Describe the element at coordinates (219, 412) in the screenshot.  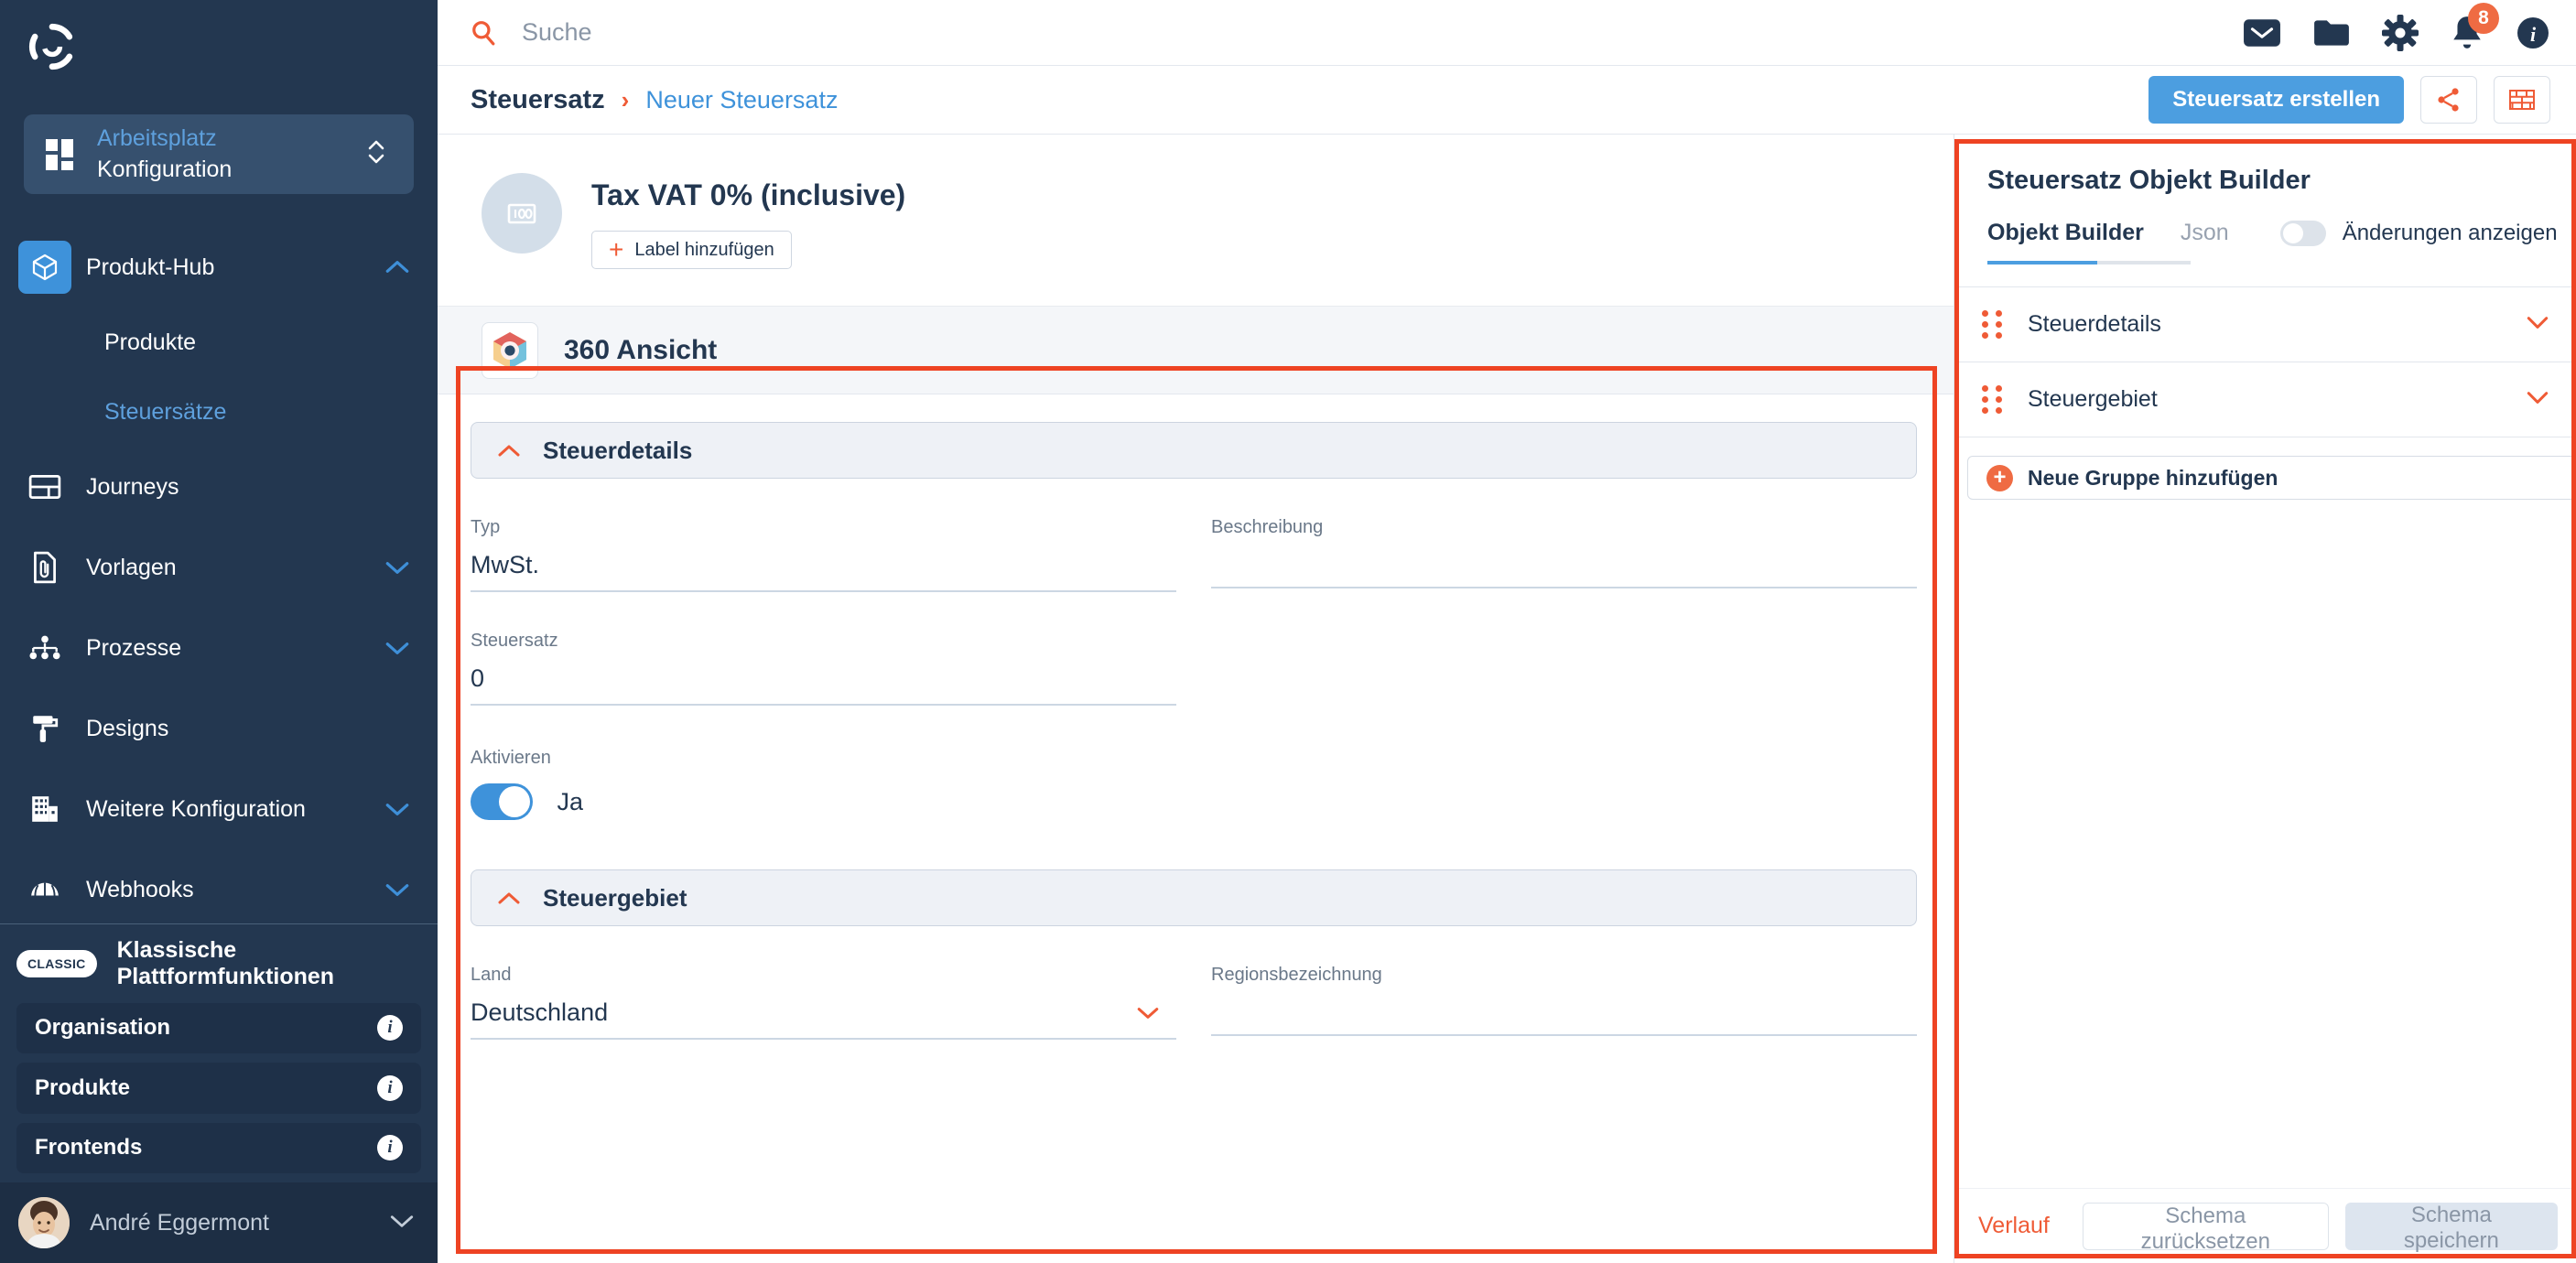
I see `sidebar-item-steuersaetze: Steuersätze` at that location.